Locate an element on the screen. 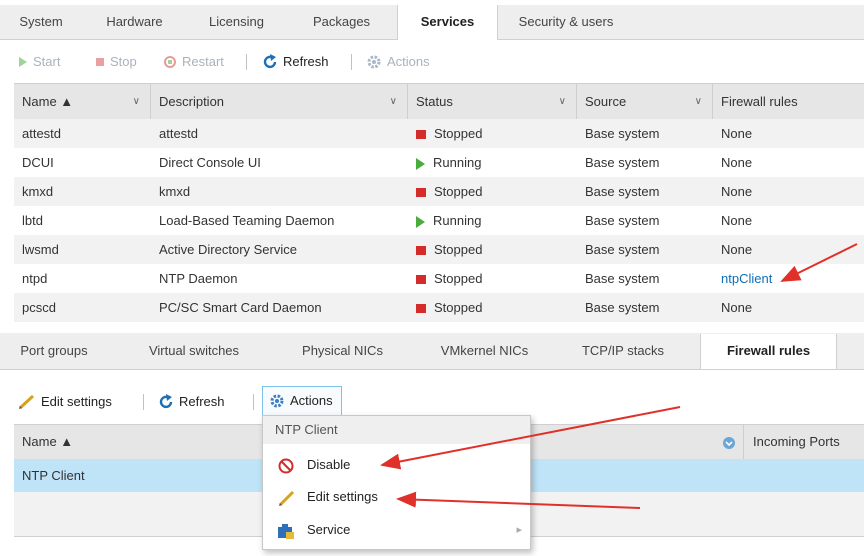 The height and width of the screenshot is (556, 864). edit-settings-button: Edit settings is located at coordinates (65, 402).